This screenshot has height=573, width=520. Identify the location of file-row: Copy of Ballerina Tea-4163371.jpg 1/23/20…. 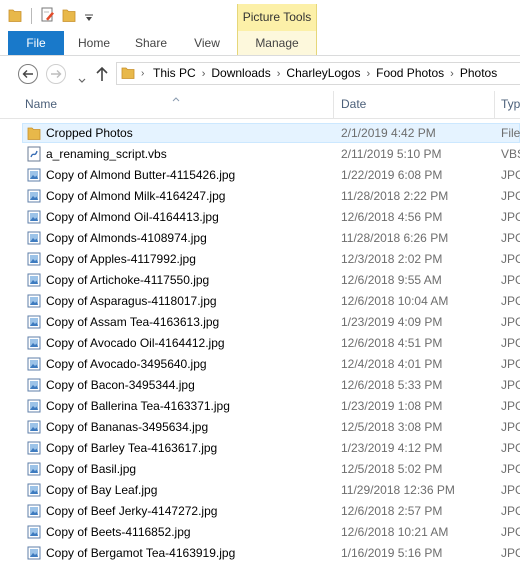
(260, 406).